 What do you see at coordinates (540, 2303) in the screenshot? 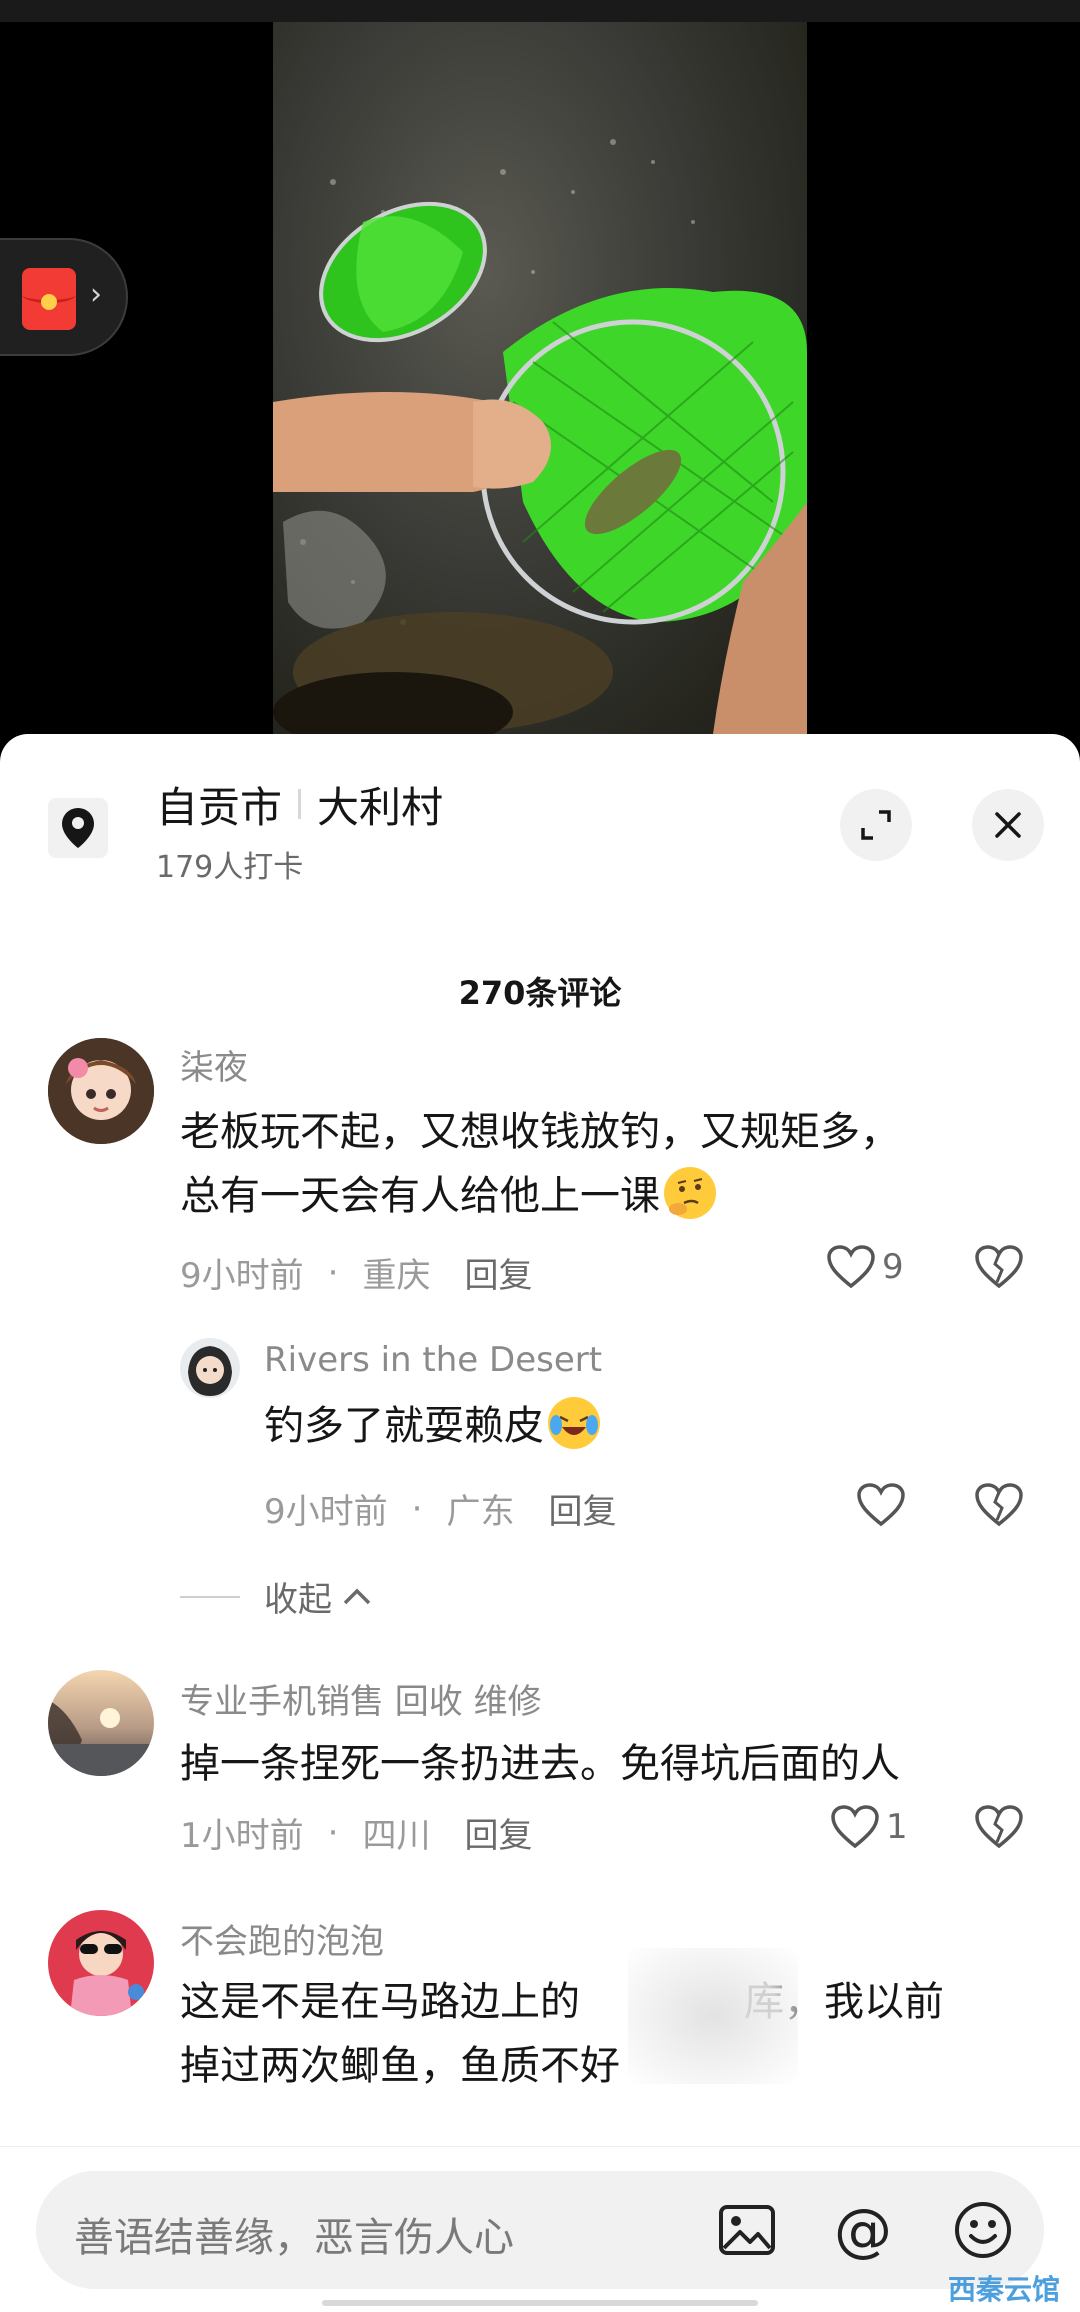
I see `home-indicator` at bounding box center [540, 2303].